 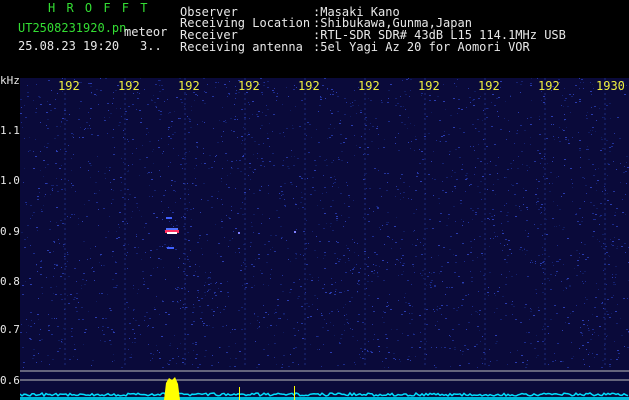 What do you see at coordinates (10, 329) in the screenshot?
I see `y-tick: 0.7` at bounding box center [10, 329].